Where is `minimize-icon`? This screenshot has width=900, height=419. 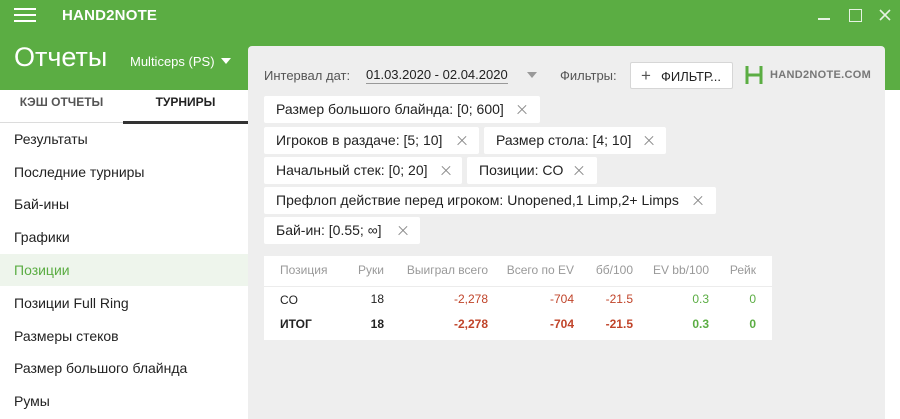 minimize-icon is located at coordinates (824, 15).